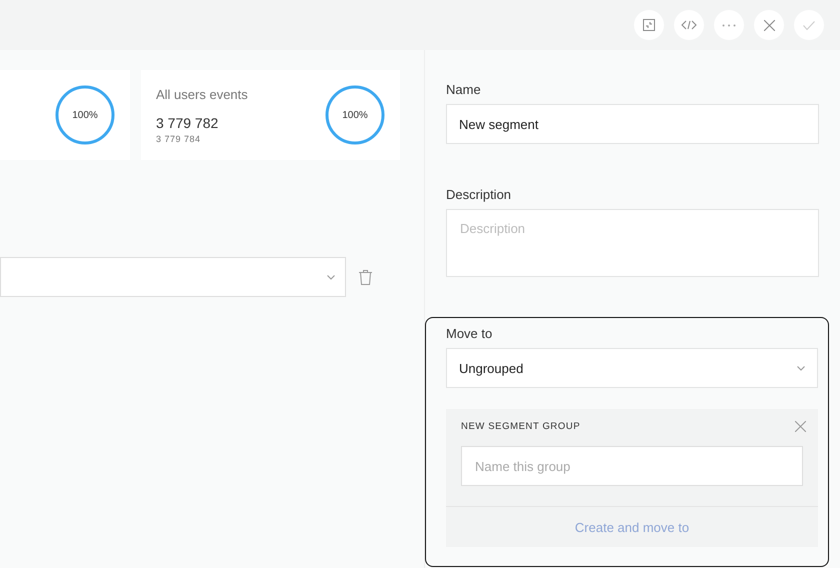  I want to click on collapse-icon, so click(649, 25).